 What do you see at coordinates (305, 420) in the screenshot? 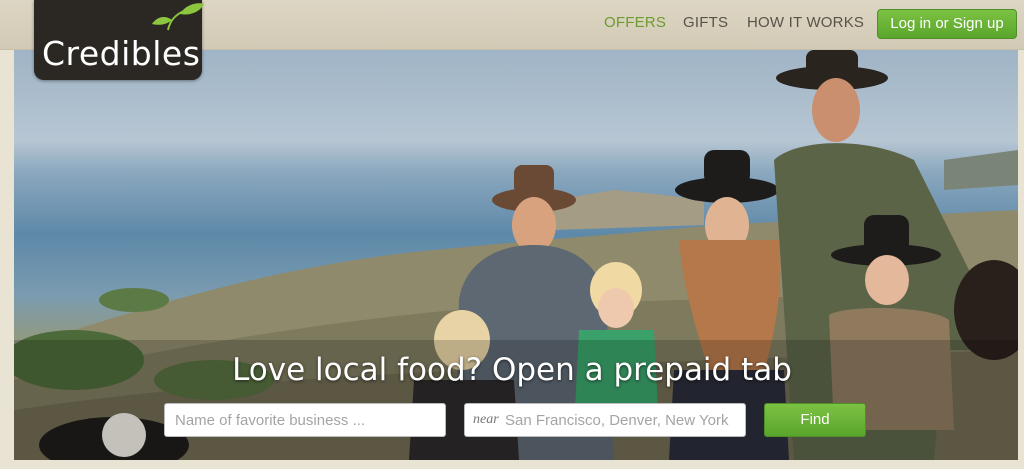
I see `business-search-input` at bounding box center [305, 420].